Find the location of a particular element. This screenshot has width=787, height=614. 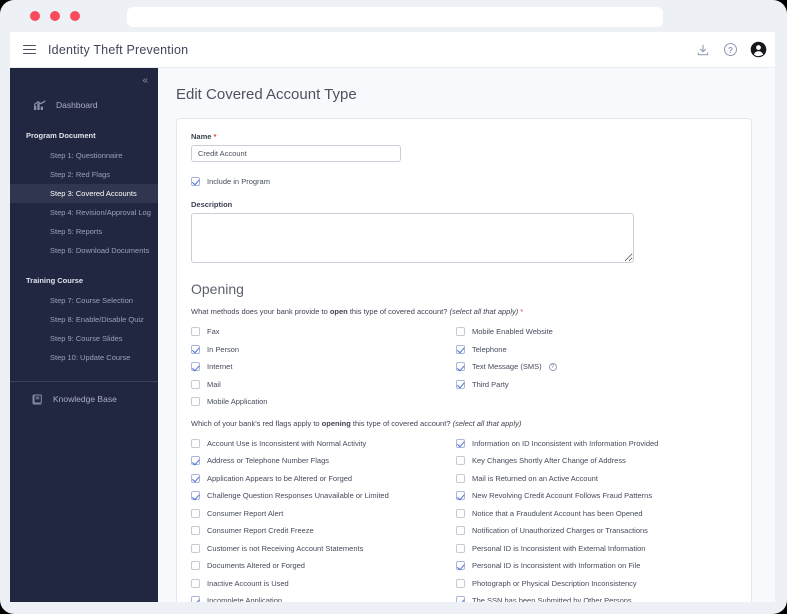

checkbox-incomplete-application: Incomplete Application is located at coordinates (323, 597).